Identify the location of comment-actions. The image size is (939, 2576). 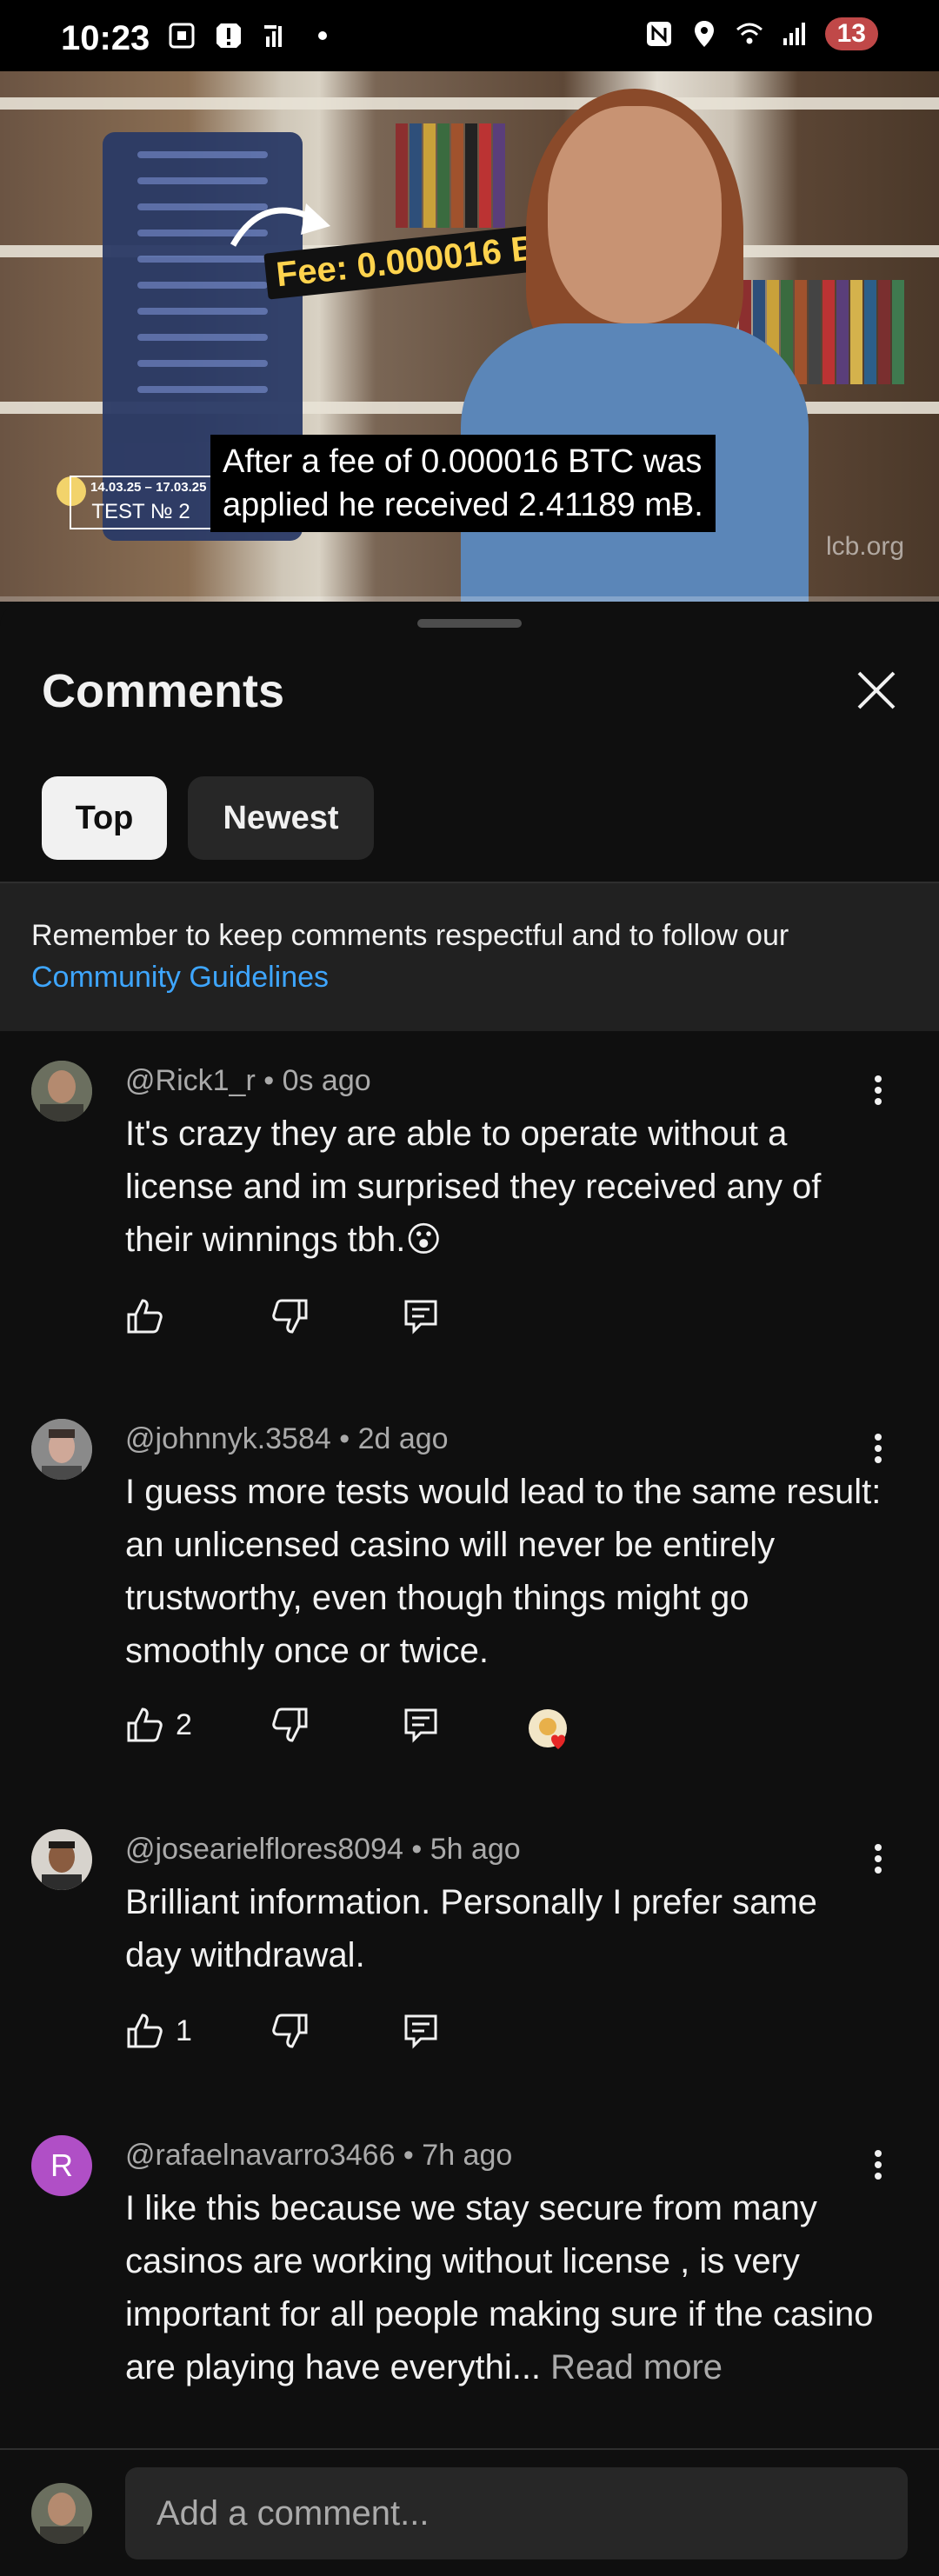
(429, 1323).